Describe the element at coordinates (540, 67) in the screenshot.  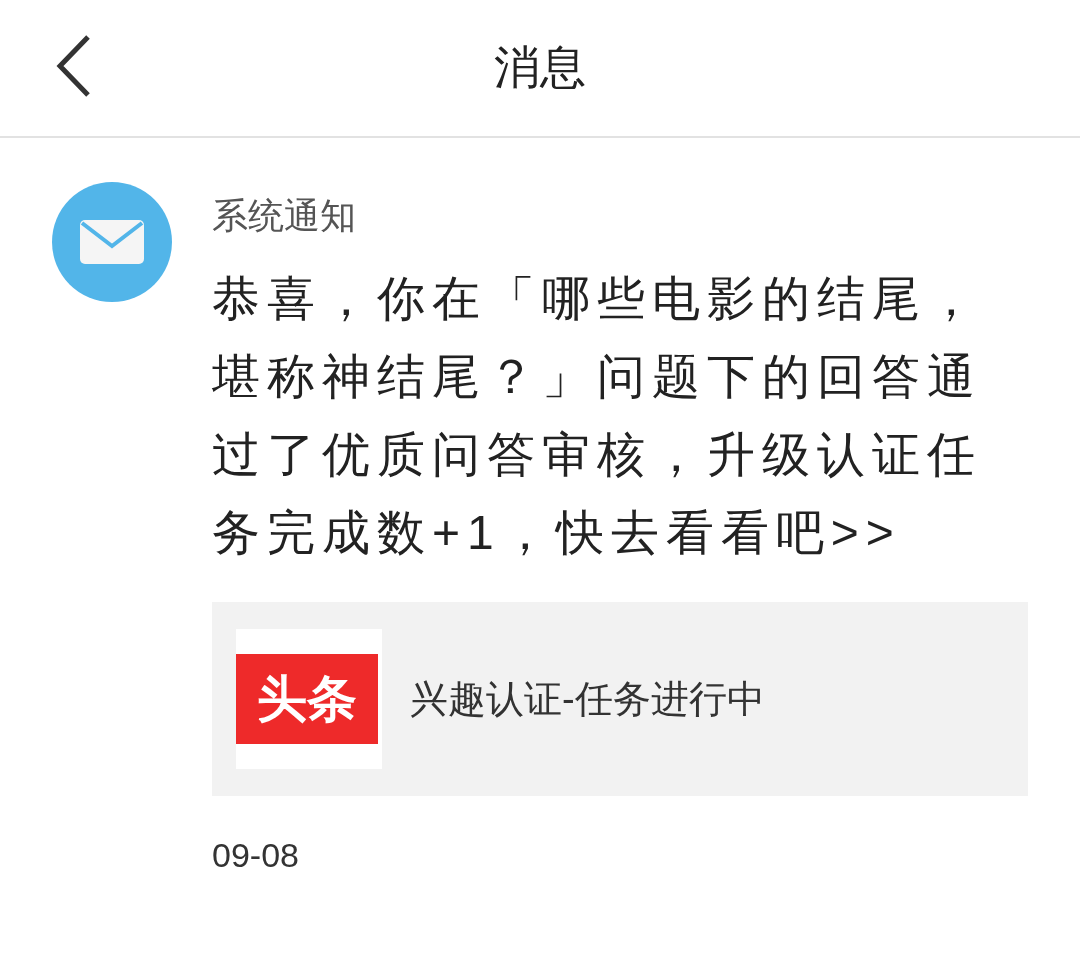
I see `page-title: 消息` at that location.